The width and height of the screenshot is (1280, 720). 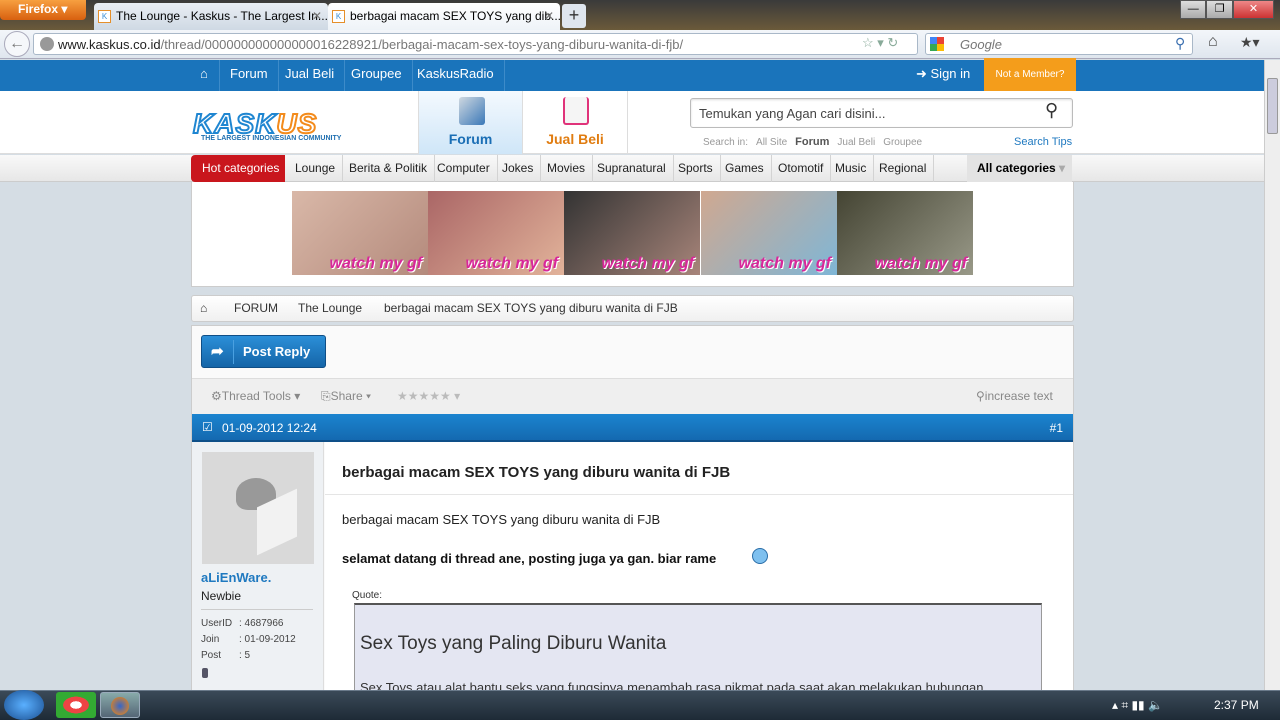 What do you see at coordinates (205, 673) in the screenshot?
I see `reputation-icon` at bounding box center [205, 673].